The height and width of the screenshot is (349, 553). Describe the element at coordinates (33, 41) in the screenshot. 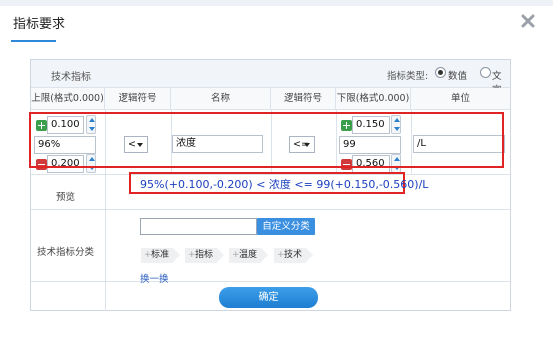

I see `title-underline` at that location.